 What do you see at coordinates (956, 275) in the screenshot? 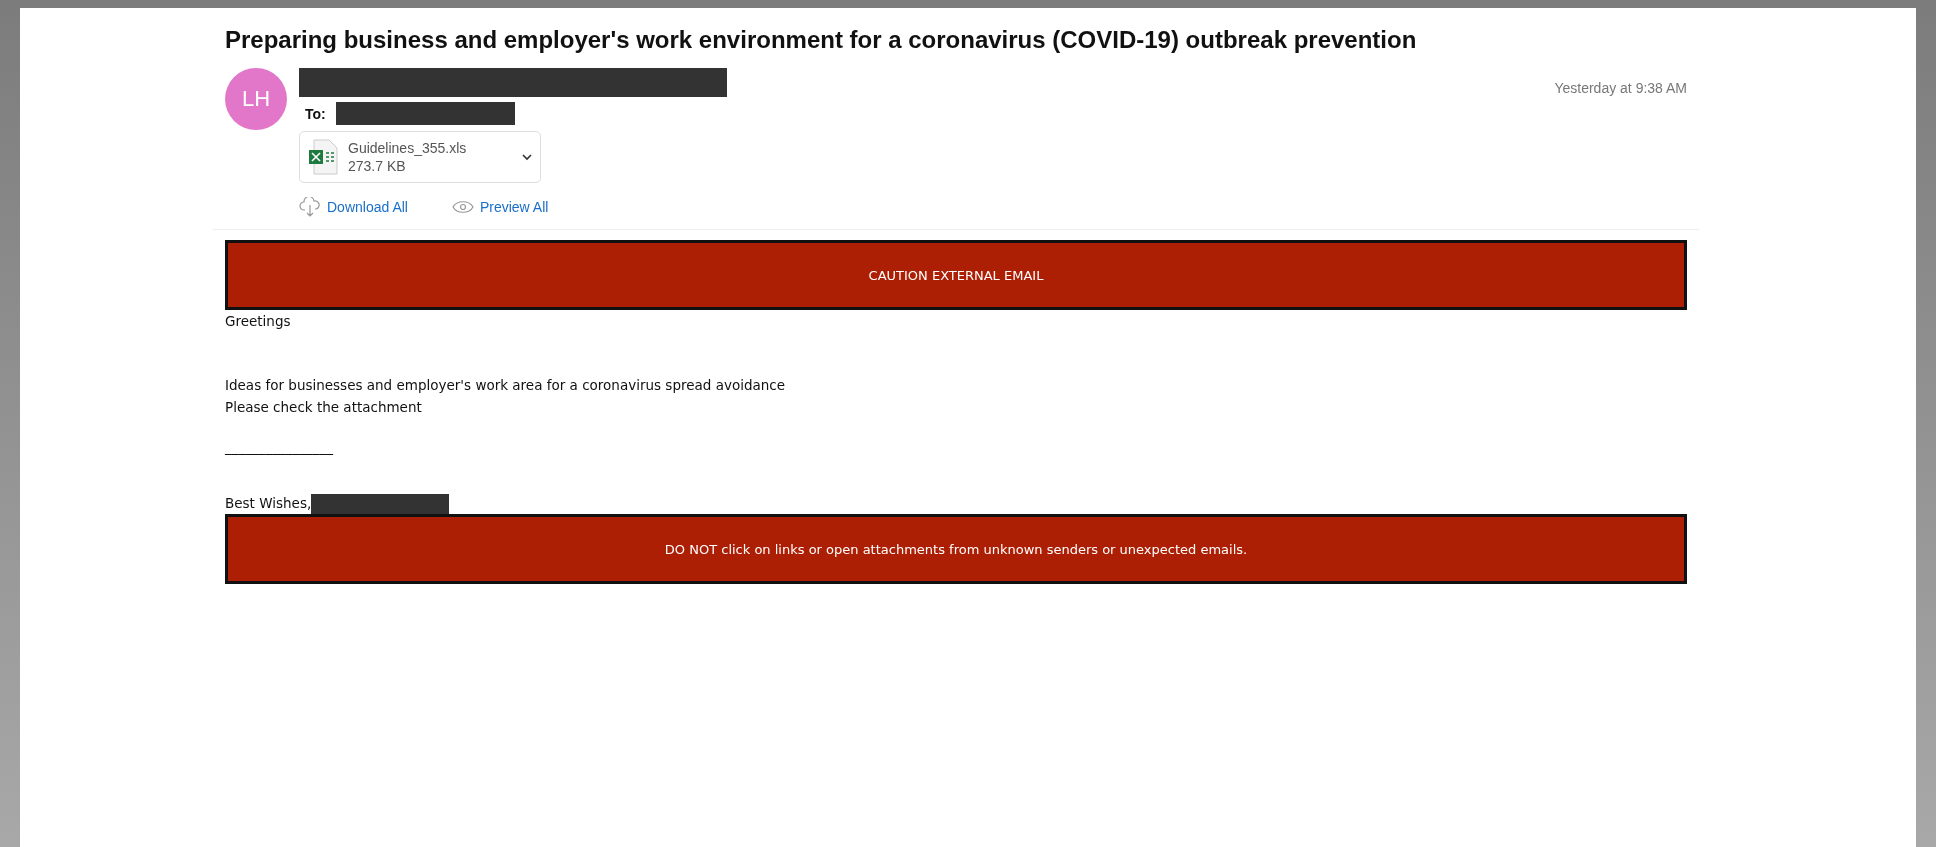
I see `caution-banner: CAUTION EXTERNAL EMAIL` at bounding box center [956, 275].